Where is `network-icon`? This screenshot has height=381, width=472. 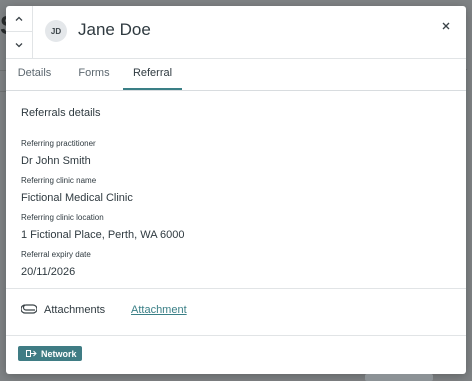
network-icon is located at coordinates (31, 353).